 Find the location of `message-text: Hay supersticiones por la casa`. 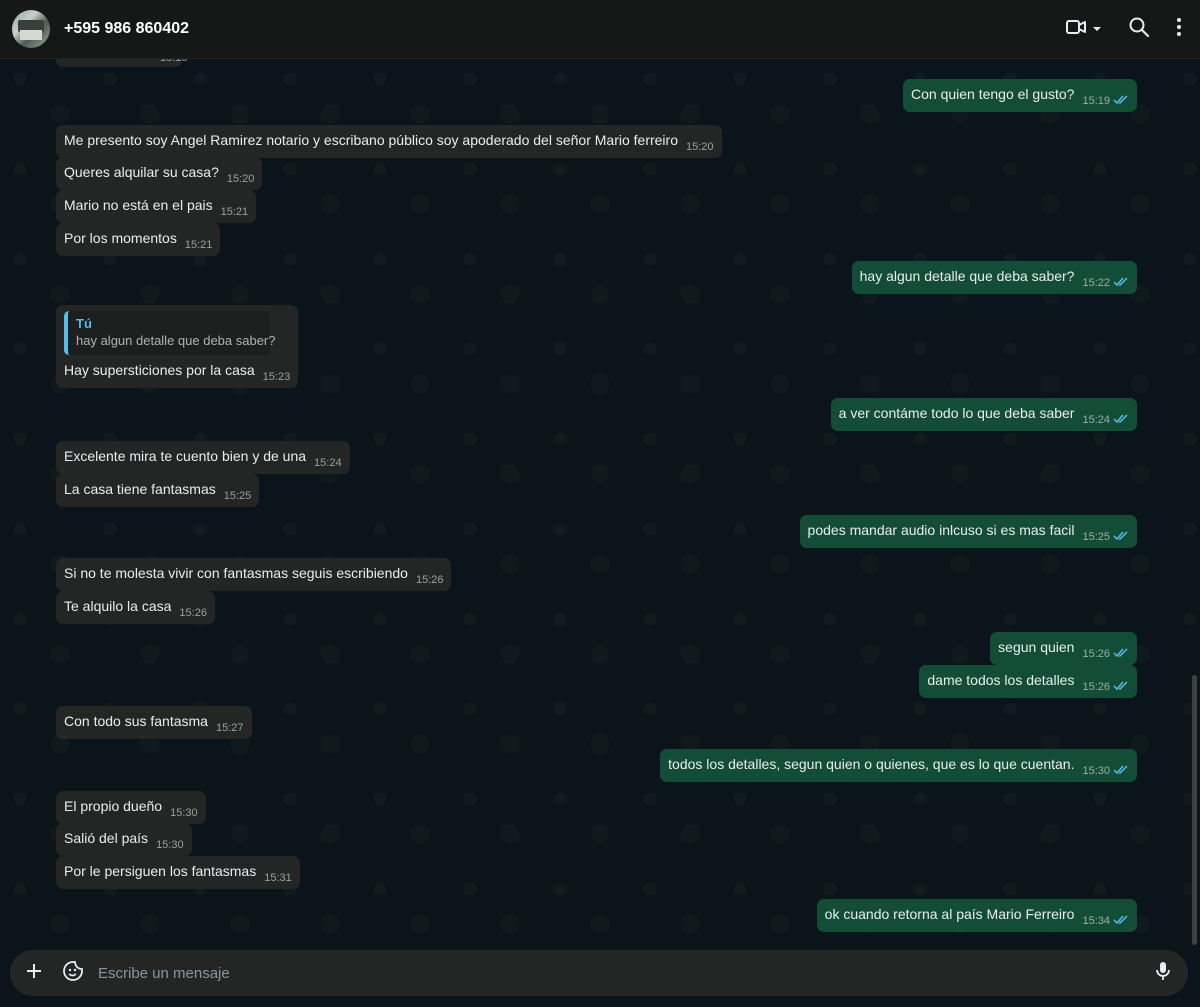

message-text: Hay supersticiones por la casa is located at coordinates (159, 370).